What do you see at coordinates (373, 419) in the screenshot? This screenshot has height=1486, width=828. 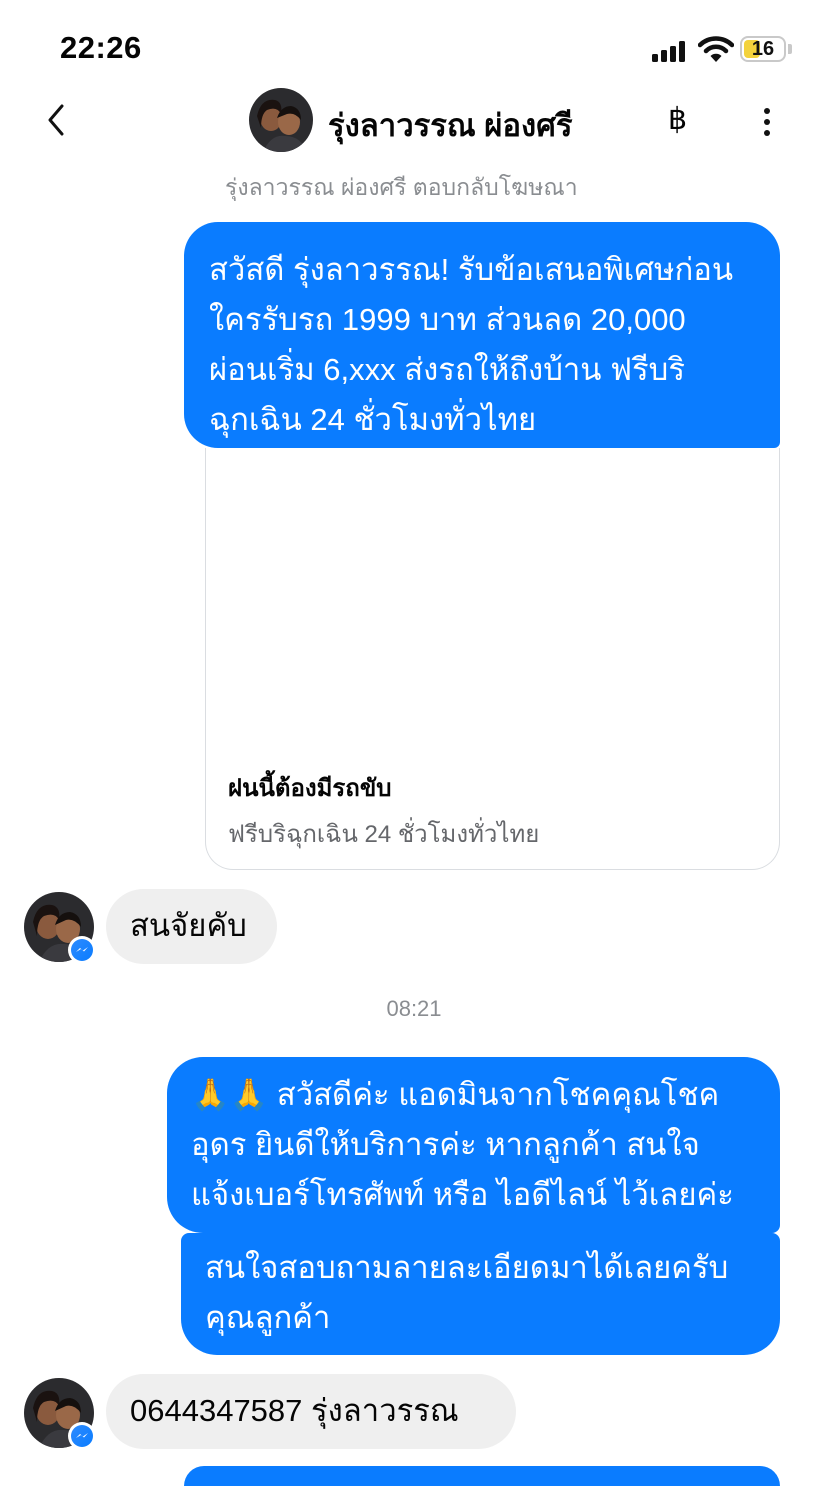 I see `message-line: ฉุกเฉิน 24 ชั่วโมงทั่วไทย` at bounding box center [373, 419].